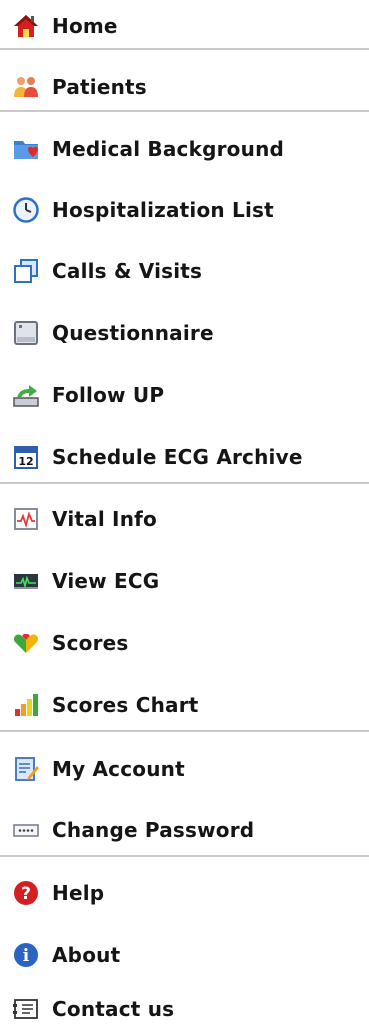  What do you see at coordinates (133, 333) in the screenshot?
I see `menu-label-questionnaire: Questionnaire` at bounding box center [133, 333].